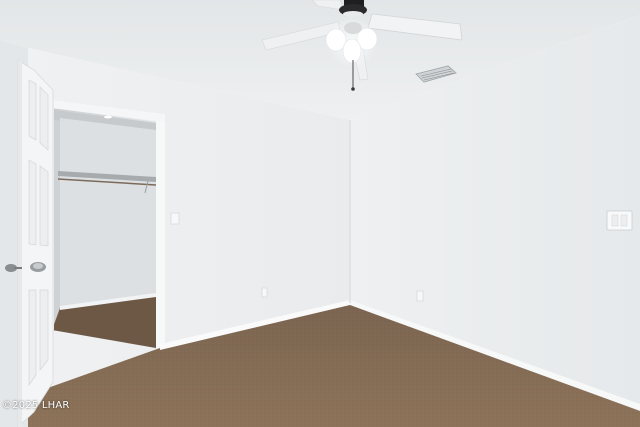 The image size is (640, 427). Describe the element at coordinates (420, 296) in the screenshot. I see `outlet-right-wall` at that location.